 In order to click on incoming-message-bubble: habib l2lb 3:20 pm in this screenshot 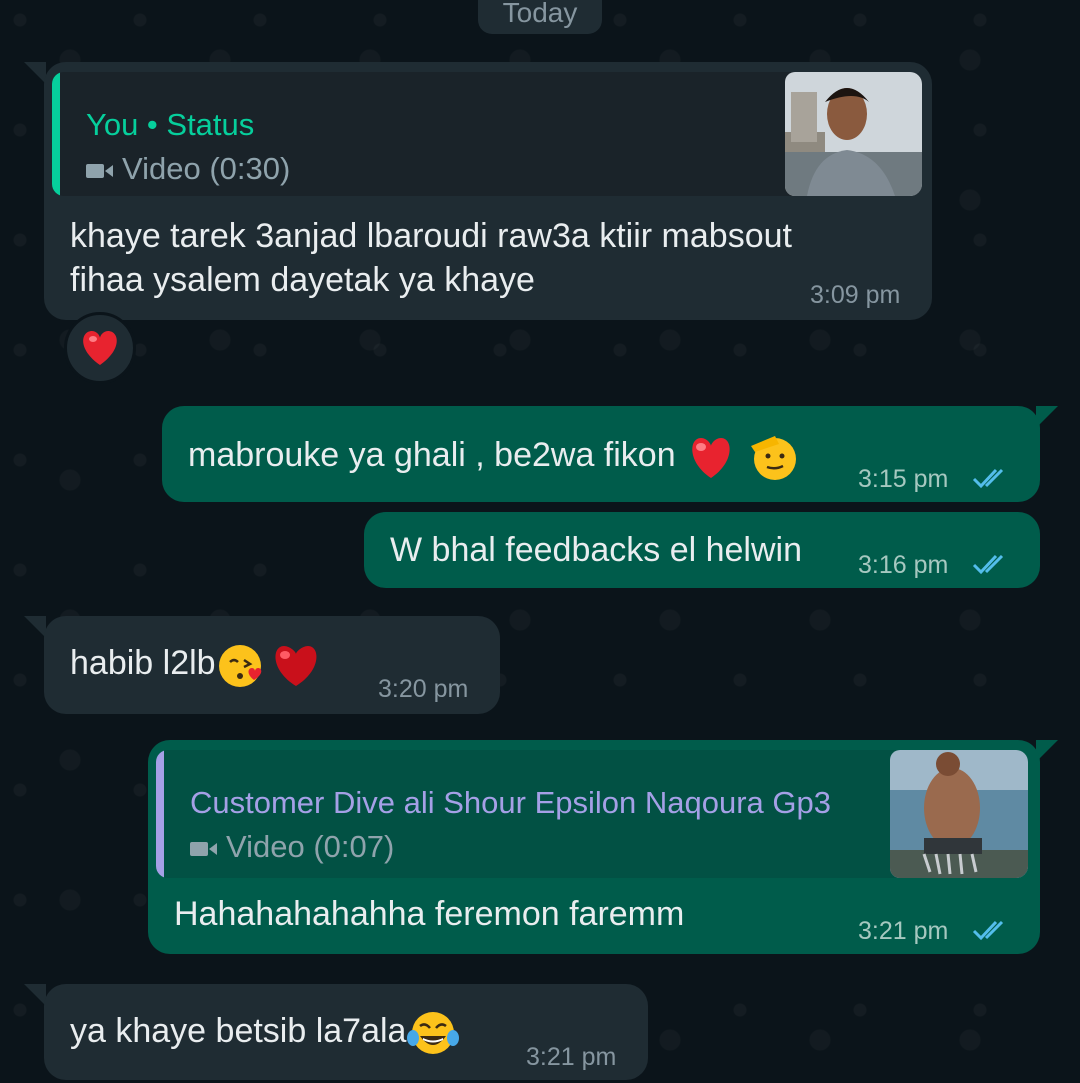, I will do `click(272, 665)`.